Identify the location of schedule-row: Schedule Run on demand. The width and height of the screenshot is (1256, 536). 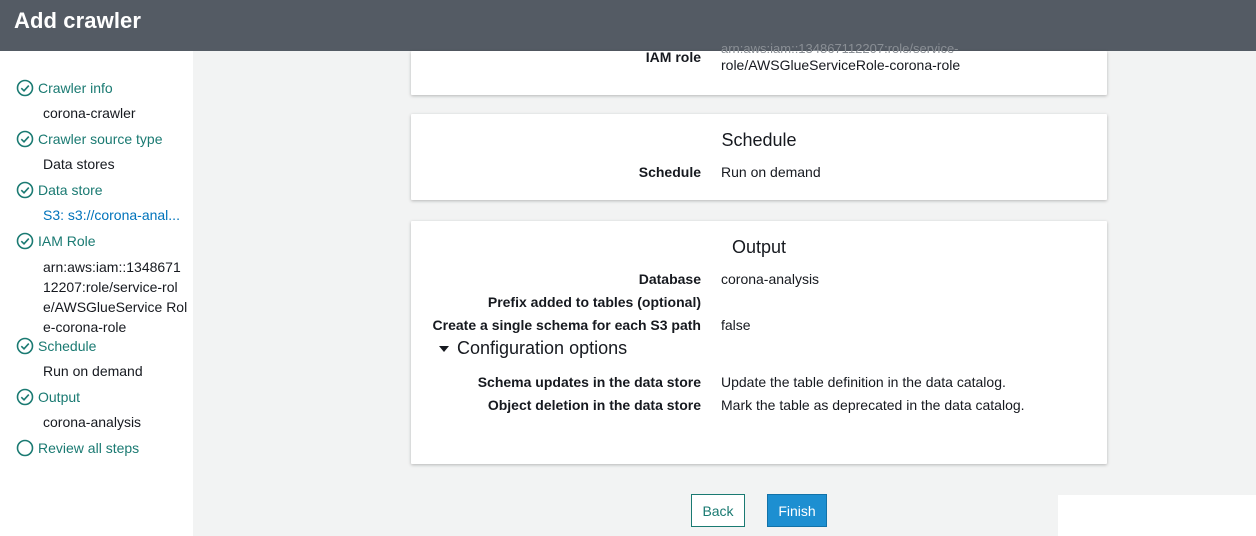
(759, 174).